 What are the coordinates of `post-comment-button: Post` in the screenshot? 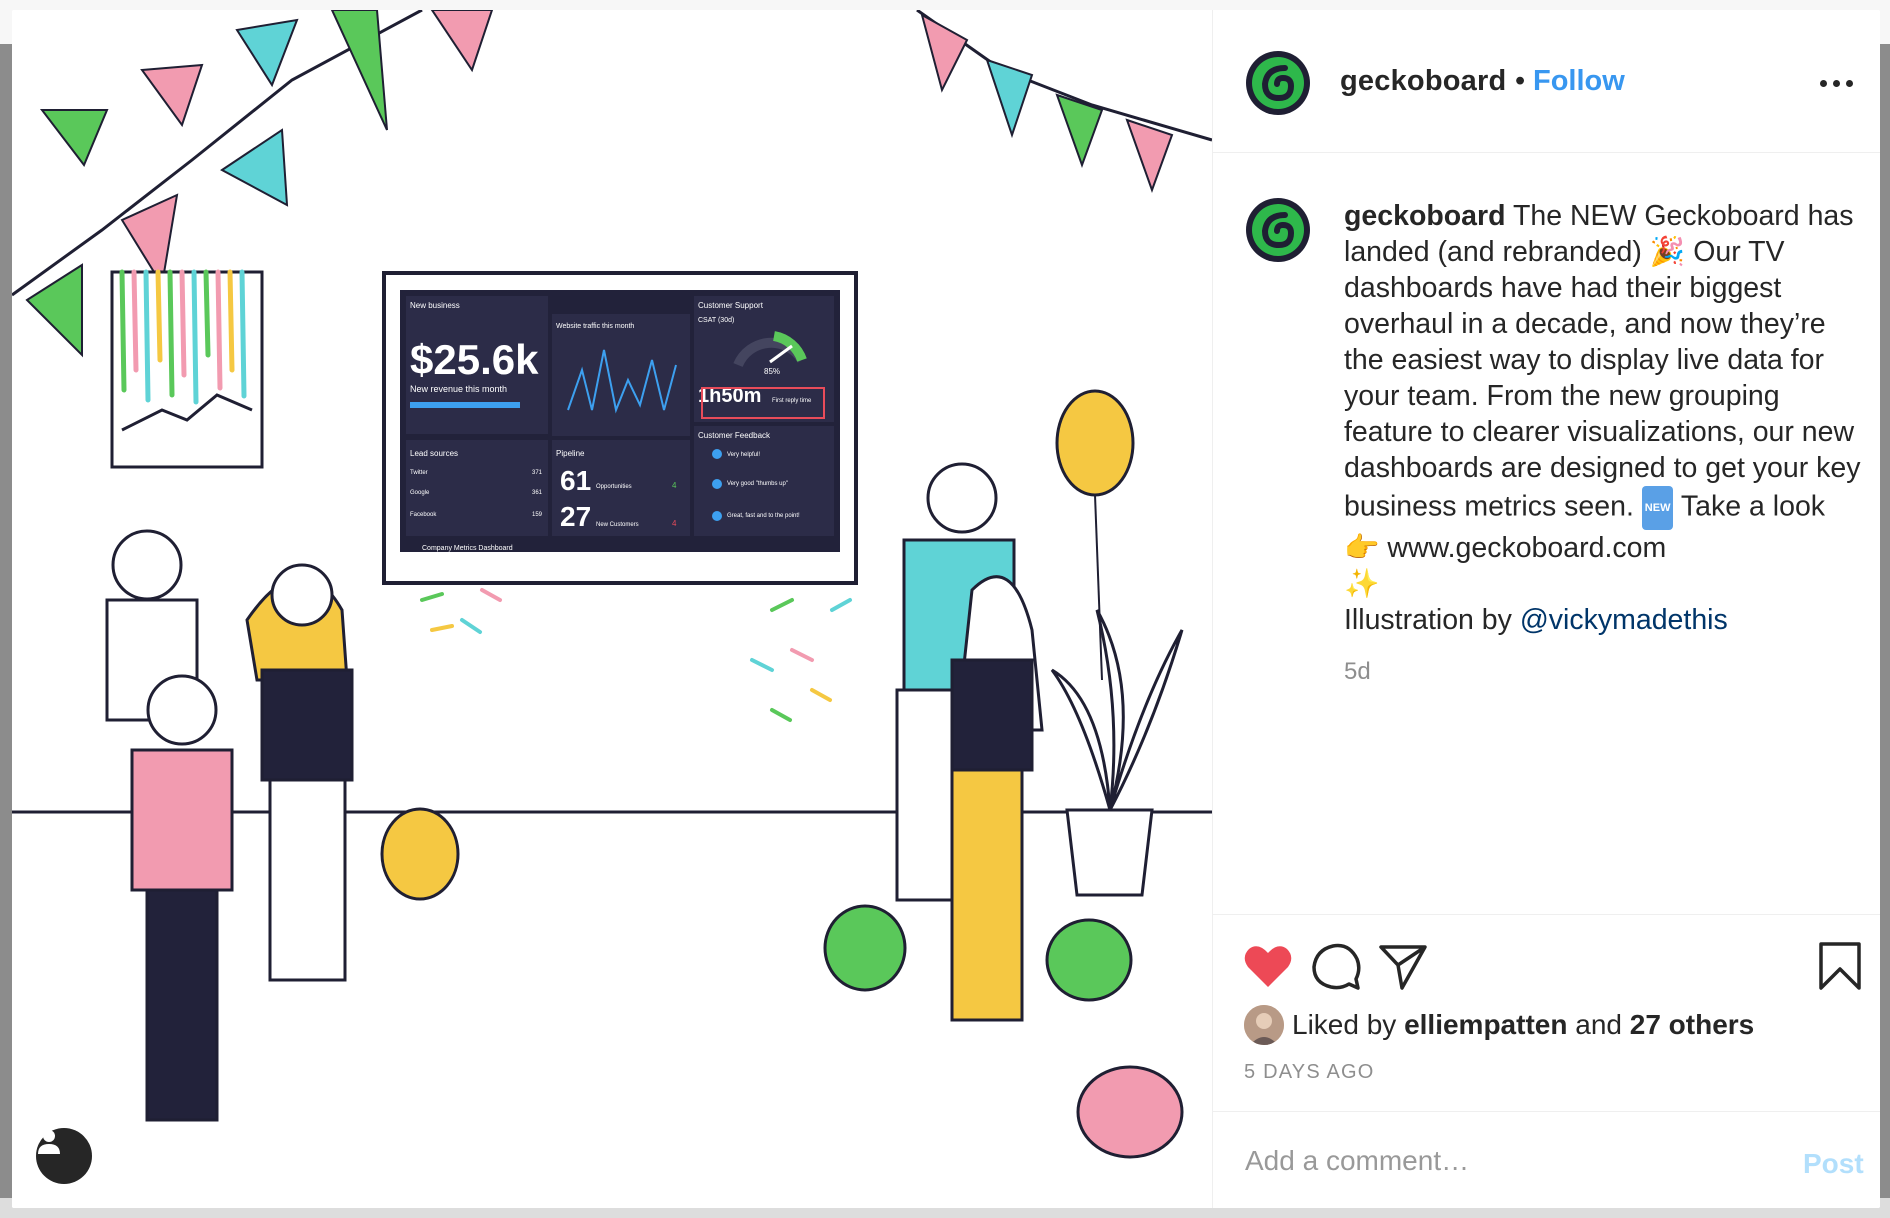 It's located at (1833, 1164).